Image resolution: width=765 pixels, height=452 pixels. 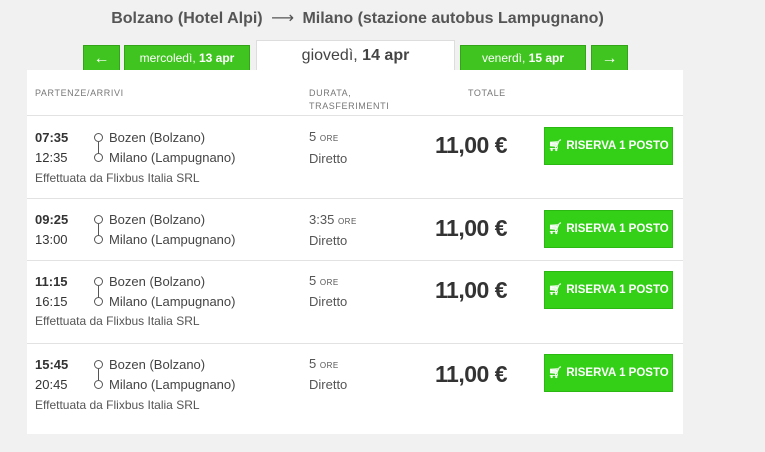 What do you see at coordinates (51, 301) in the screenshot?
I see `arrival-time: 16:15` at bounding box center [51, 301].